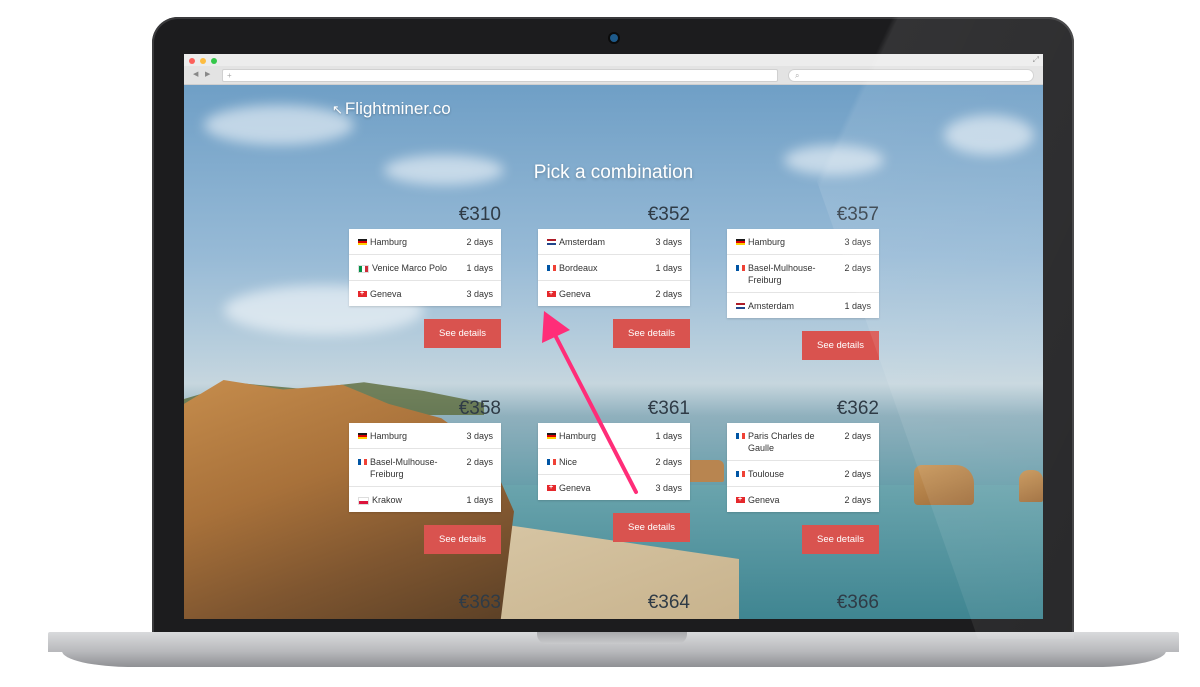  What do you see at coordinates (207, 74) in the screenshot?
I see `forward-arrow-icon: ▶` at bounding box center [207, 74].